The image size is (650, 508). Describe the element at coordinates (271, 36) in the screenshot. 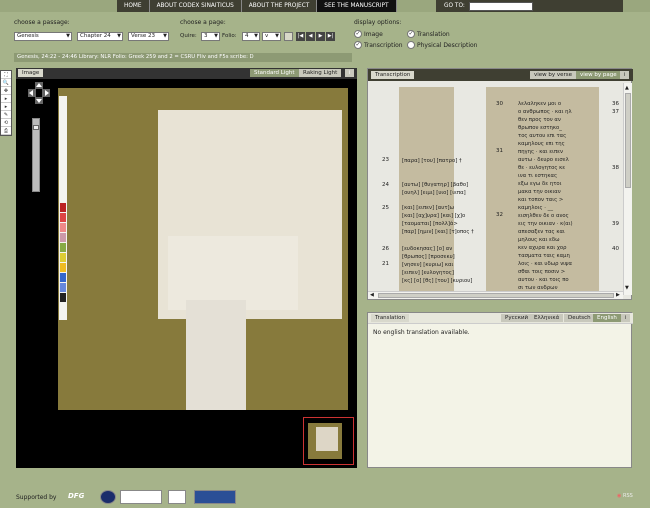

I see `side-select: v ▼` at that location.